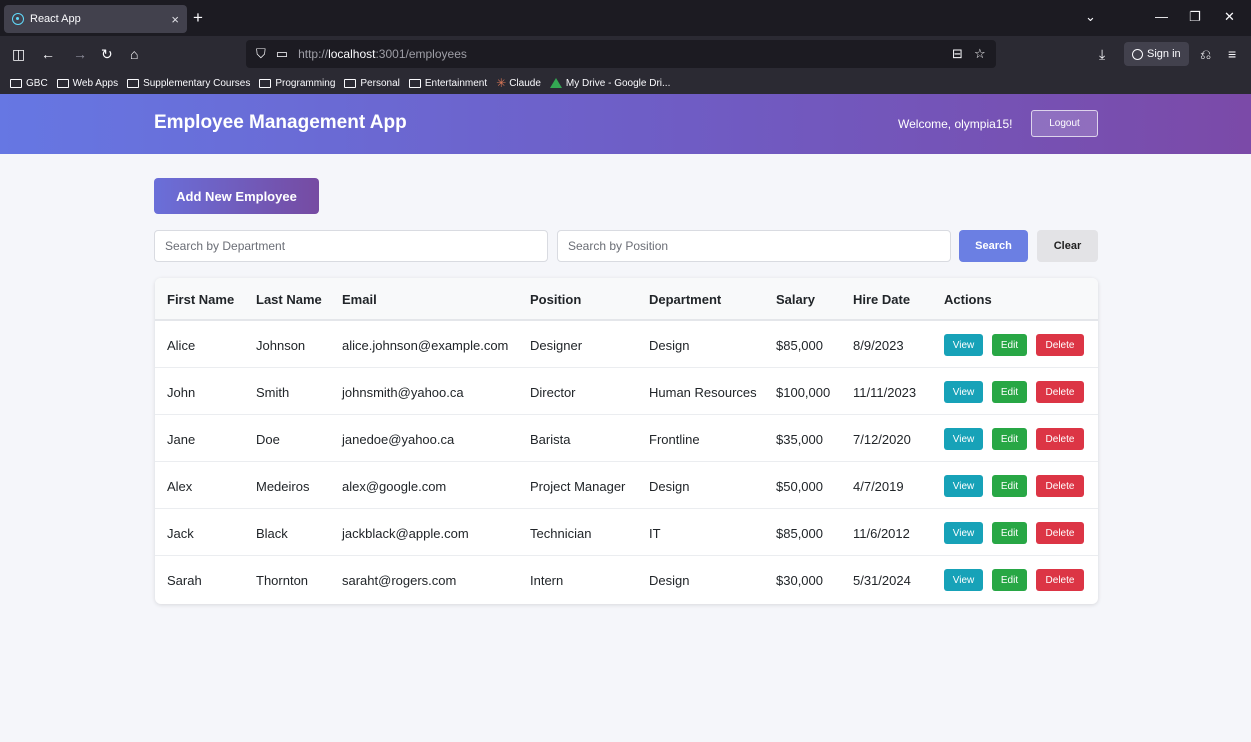 The height and width of the screenshot is (742, 1251). What do you see at coordinates (621, 54) in the screenshot?
I see `address-bar: ⛉ ▭ http://localhost:3001/employees ⊟ ☆` at bounding box center [621, 54].